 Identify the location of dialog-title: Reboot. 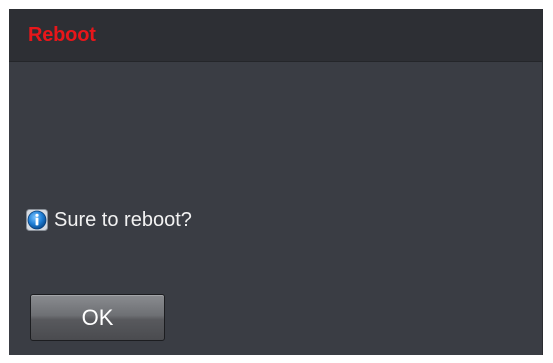
(62, 35).